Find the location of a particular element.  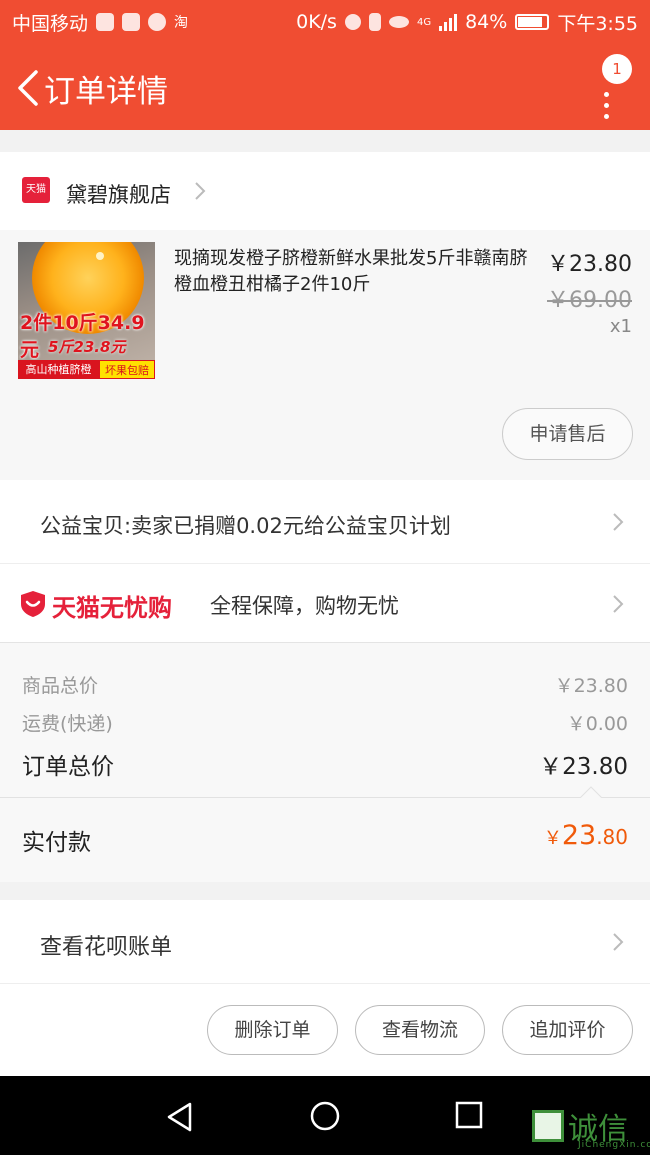

status-bar: 中国移动 淘 0K/s 4G 84% 下午3:55 is located at coordinates (325, 22).